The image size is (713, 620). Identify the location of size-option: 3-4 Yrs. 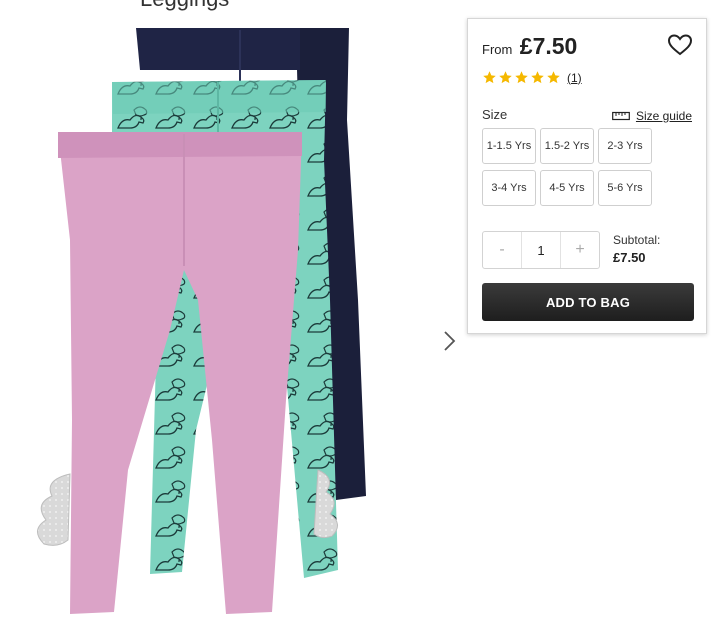
(509, 188).